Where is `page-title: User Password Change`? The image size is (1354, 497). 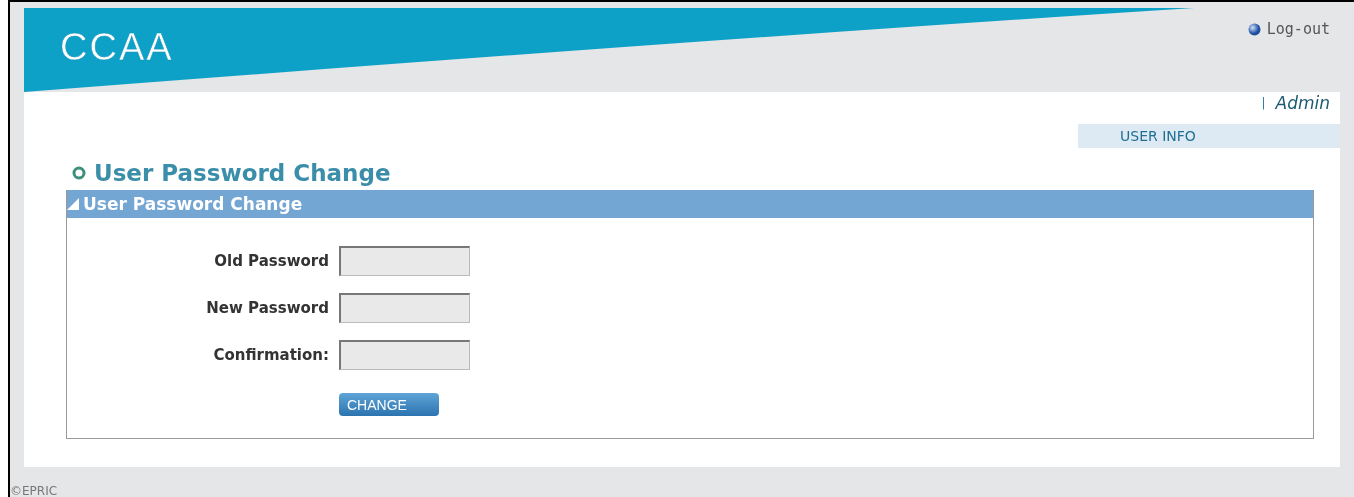 page-title: User Password Change is located at coordinates (242, 173).